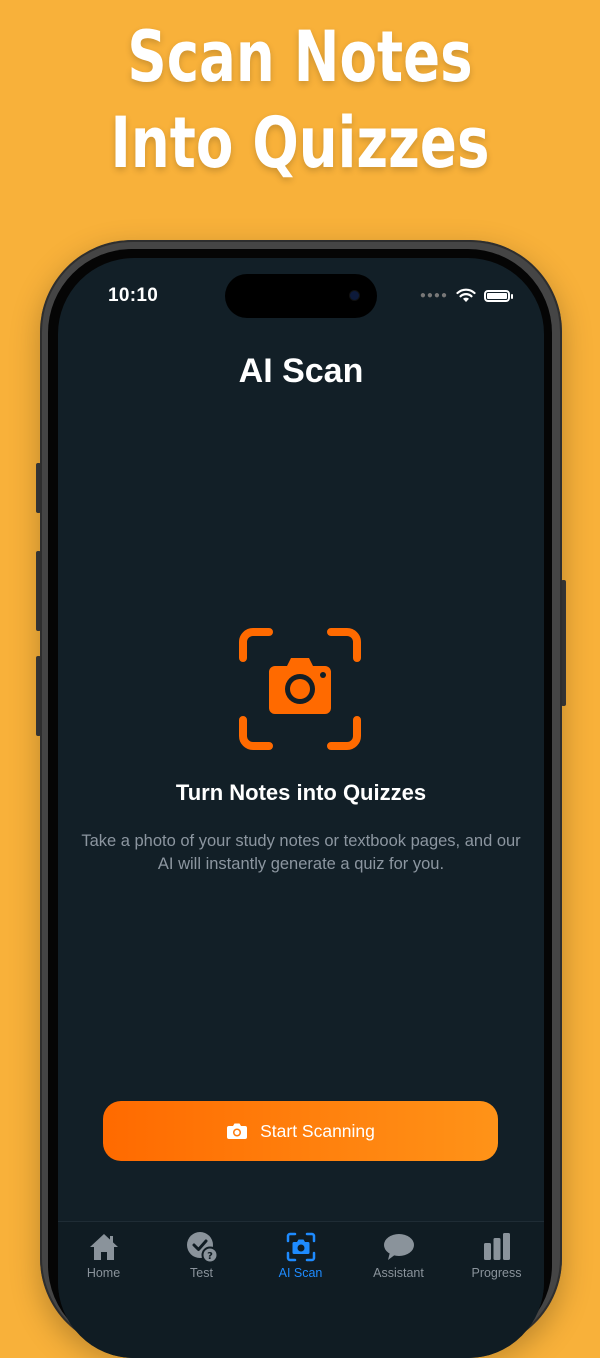  I want to click on dynamic-island, so click(301, 296).